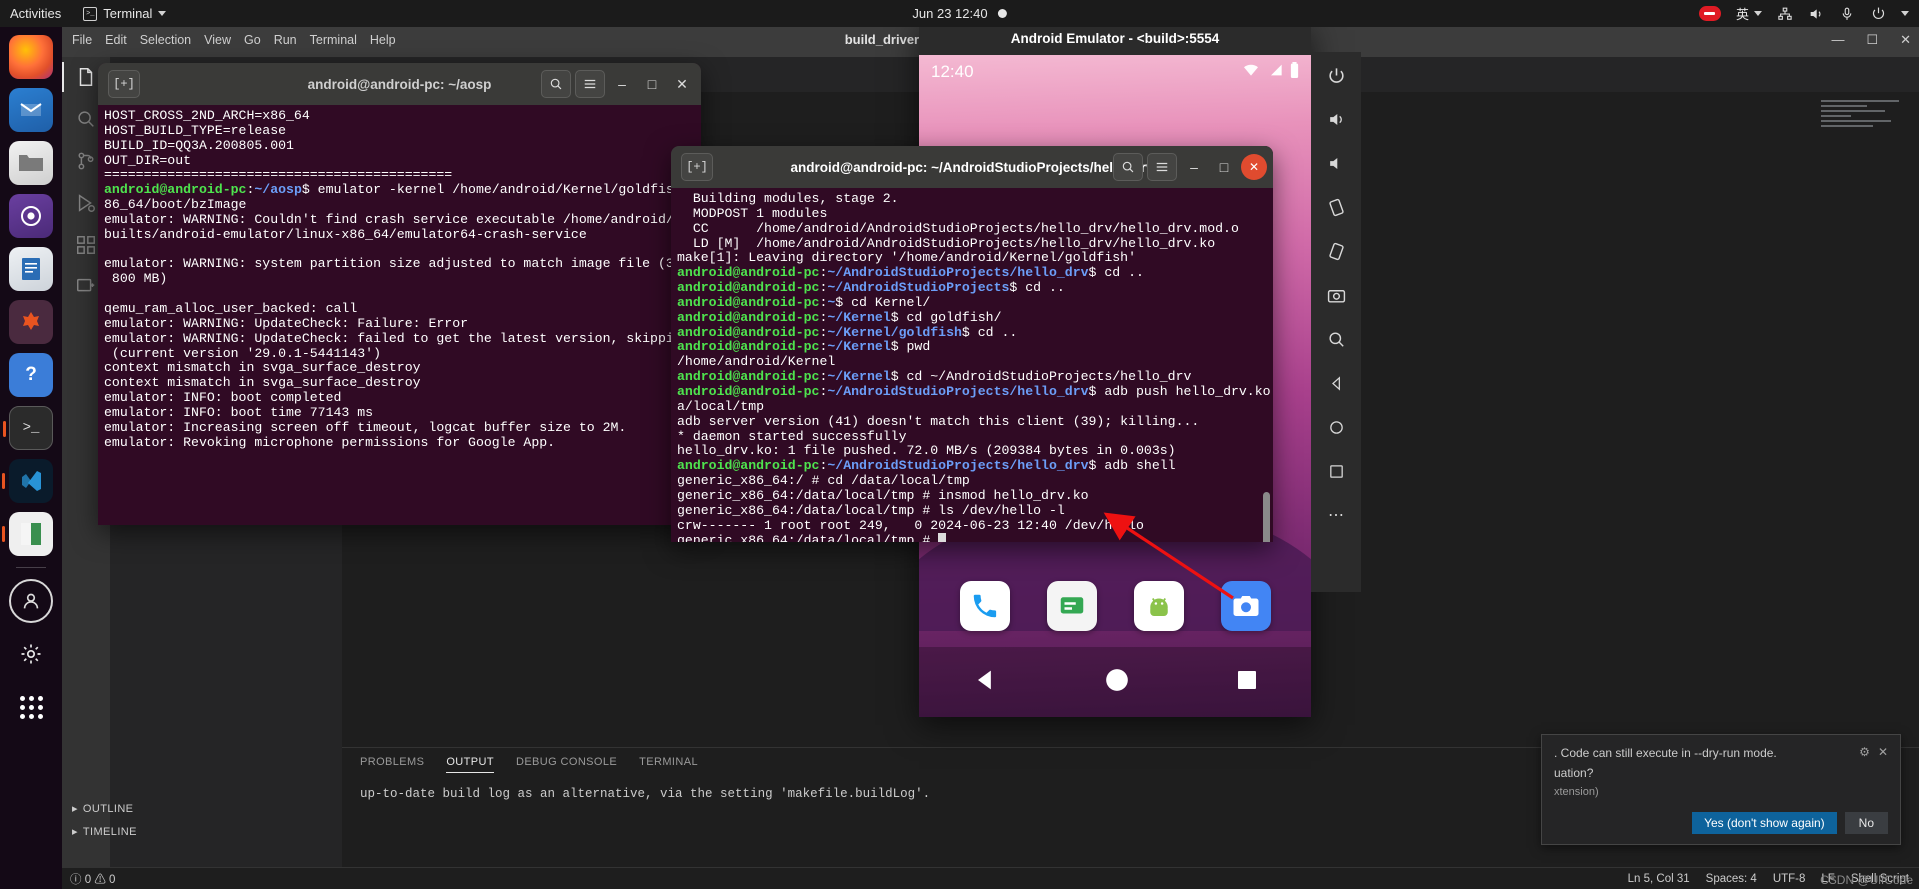  What do you see at coordinates (1336, 251) in the screenshot?
I see `rotate-right-icon` at bounding box center [1336, 251].